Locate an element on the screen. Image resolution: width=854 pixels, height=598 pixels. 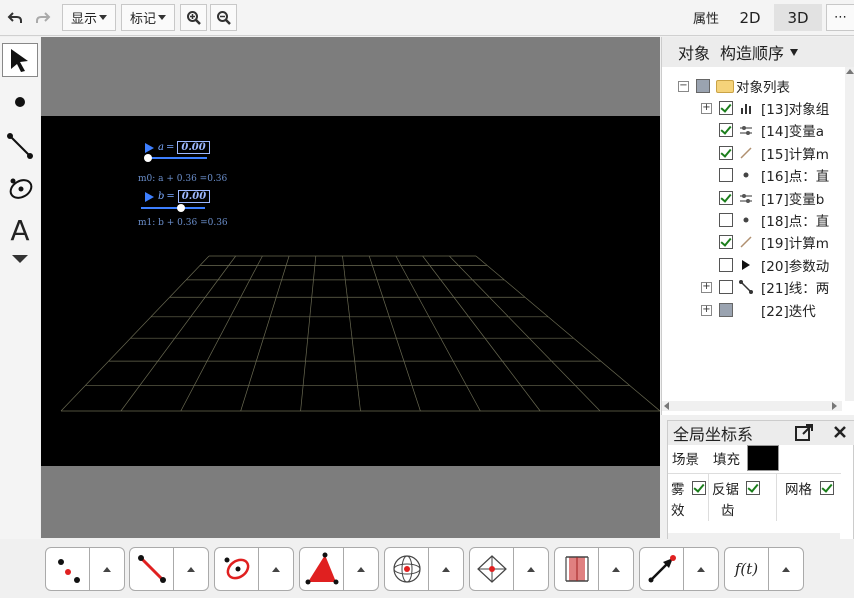
circle-tool-expand is located at coordinates (276, 569).